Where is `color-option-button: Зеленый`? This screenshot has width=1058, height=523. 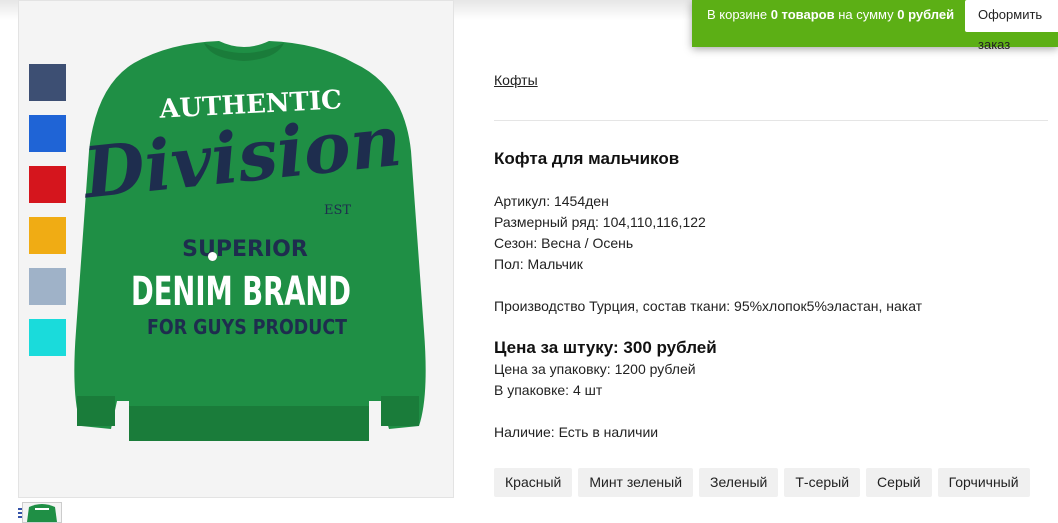
color-option-button: Зеленый is located at coordinates (739, 482).